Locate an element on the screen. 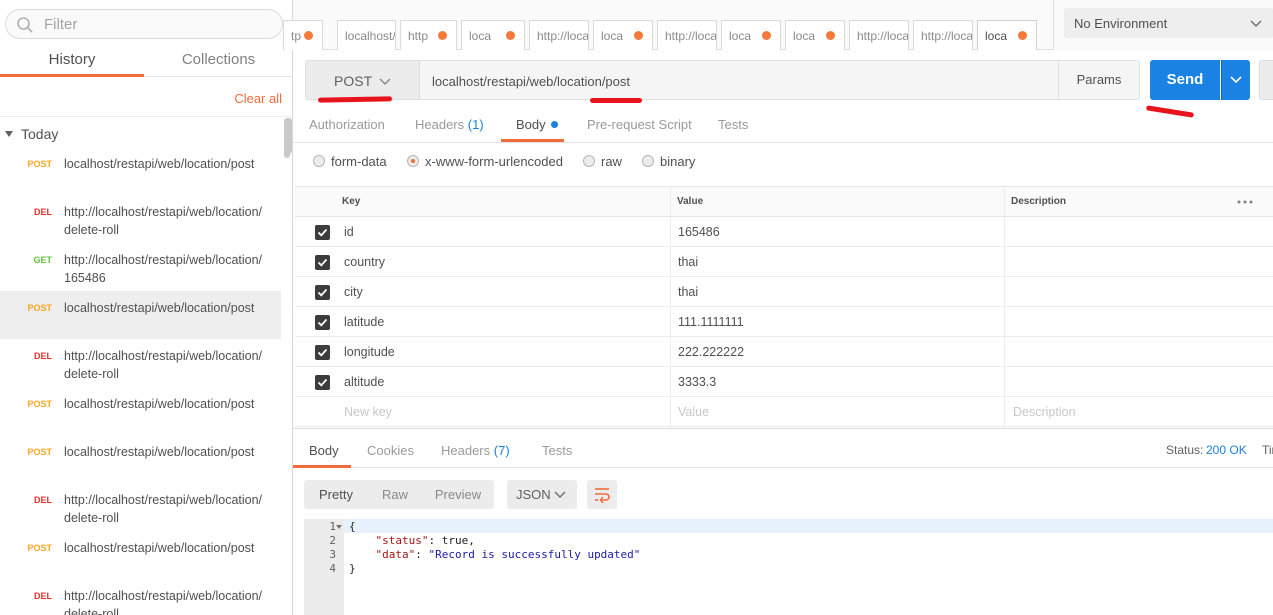 The image size is (1273, 615). response-format-select: JSON is located at coordinates (542, 494).